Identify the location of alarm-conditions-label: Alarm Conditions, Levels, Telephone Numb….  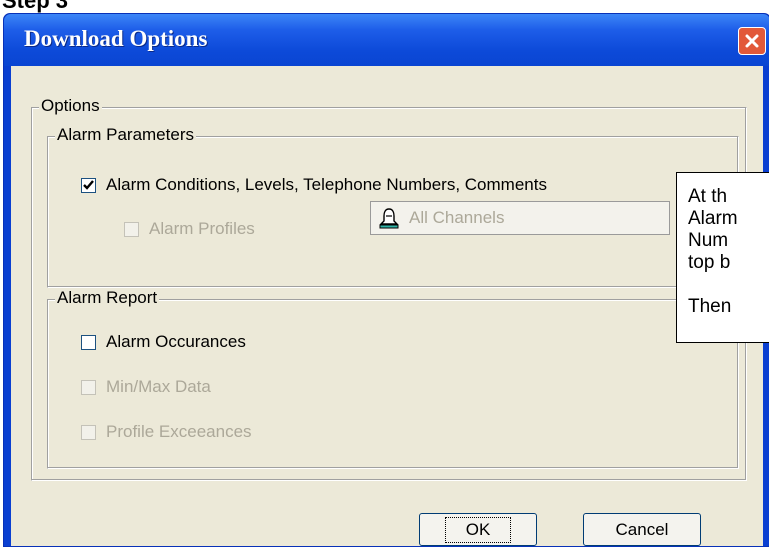
(326, 184).